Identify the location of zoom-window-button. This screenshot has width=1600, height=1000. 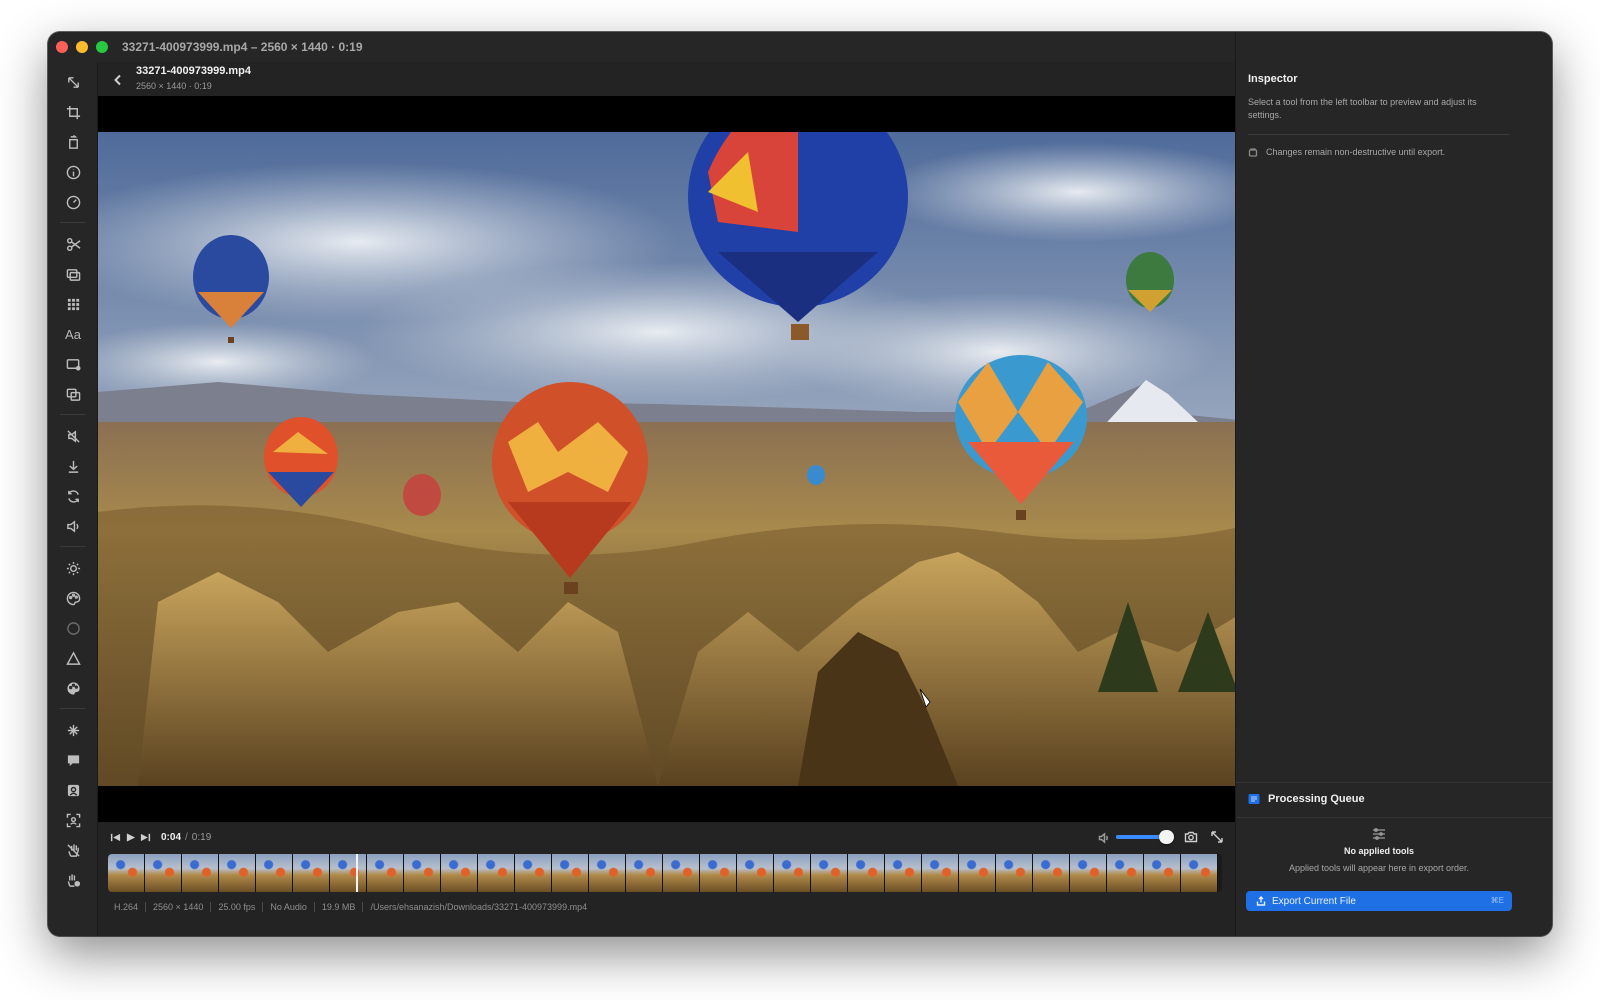
(102, 47).